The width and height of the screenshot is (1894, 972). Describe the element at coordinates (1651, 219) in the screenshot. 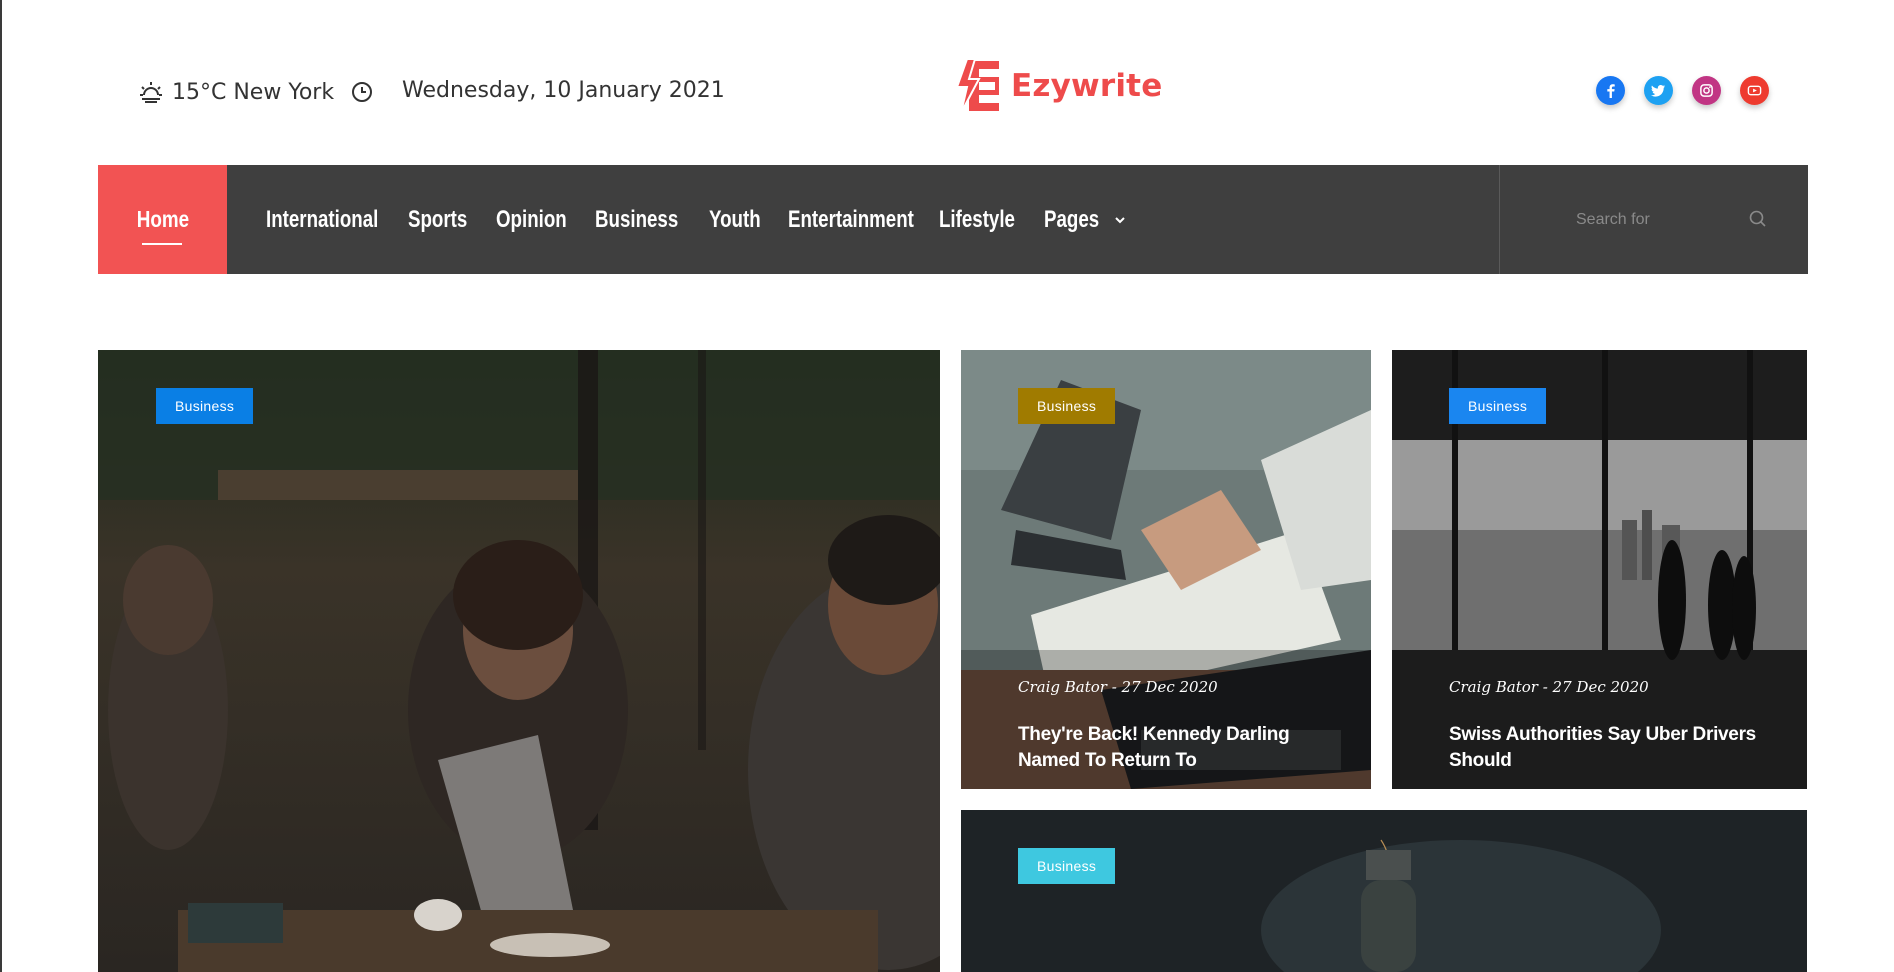

I see `search-input` at that location.